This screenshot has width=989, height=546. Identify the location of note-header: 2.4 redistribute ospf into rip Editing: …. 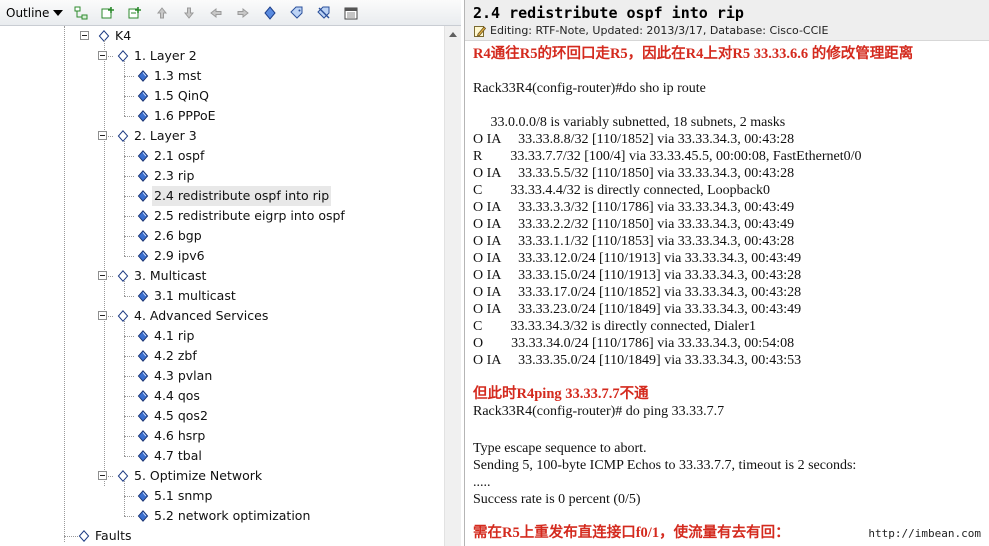
(727, 20).